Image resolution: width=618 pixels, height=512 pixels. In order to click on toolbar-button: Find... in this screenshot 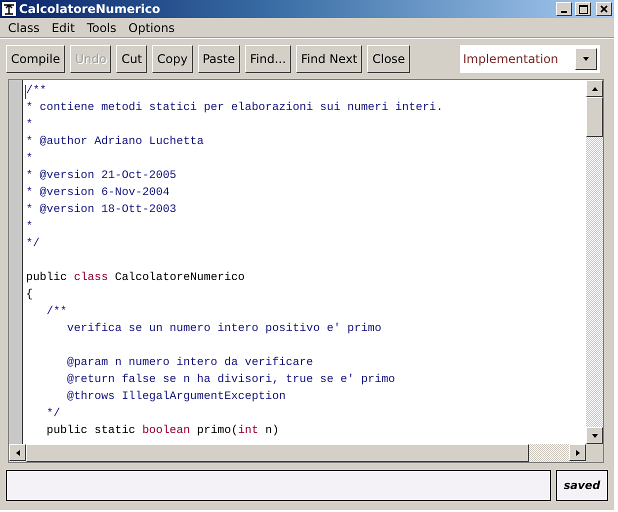, I will do `click(268, 59)`.